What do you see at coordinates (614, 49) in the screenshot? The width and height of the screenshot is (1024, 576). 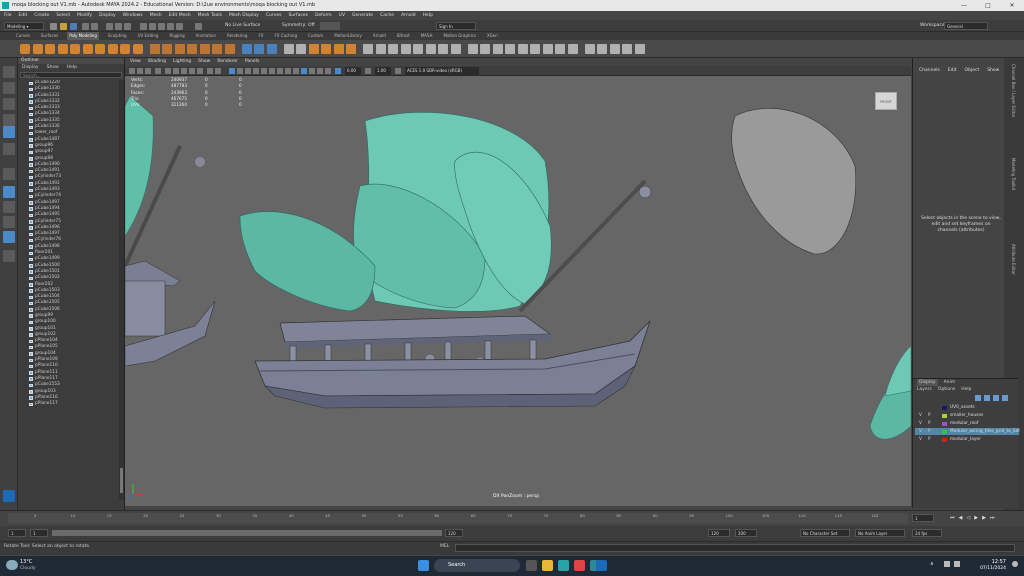 I see `auto-map-icon` at bounding box center [614, 49].